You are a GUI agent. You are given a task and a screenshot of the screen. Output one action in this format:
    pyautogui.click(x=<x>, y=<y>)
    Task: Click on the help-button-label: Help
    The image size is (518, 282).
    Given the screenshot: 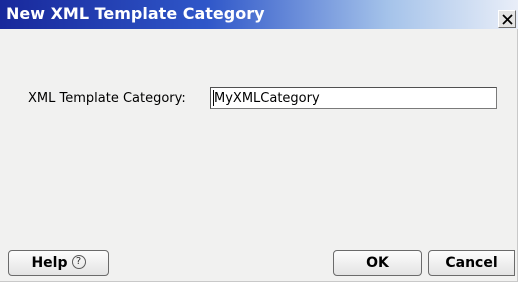 What is the action you would take?
    pyautogui.click(x=49, y=263)
    